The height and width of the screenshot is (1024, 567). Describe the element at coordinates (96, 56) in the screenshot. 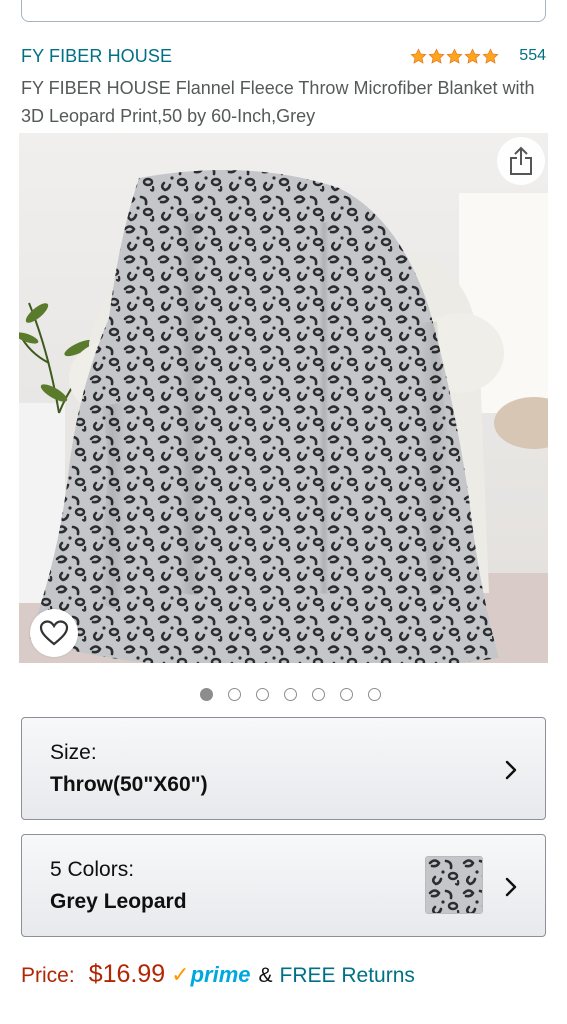

I see `brand-link: FY FIBER HOUSE` at that location.